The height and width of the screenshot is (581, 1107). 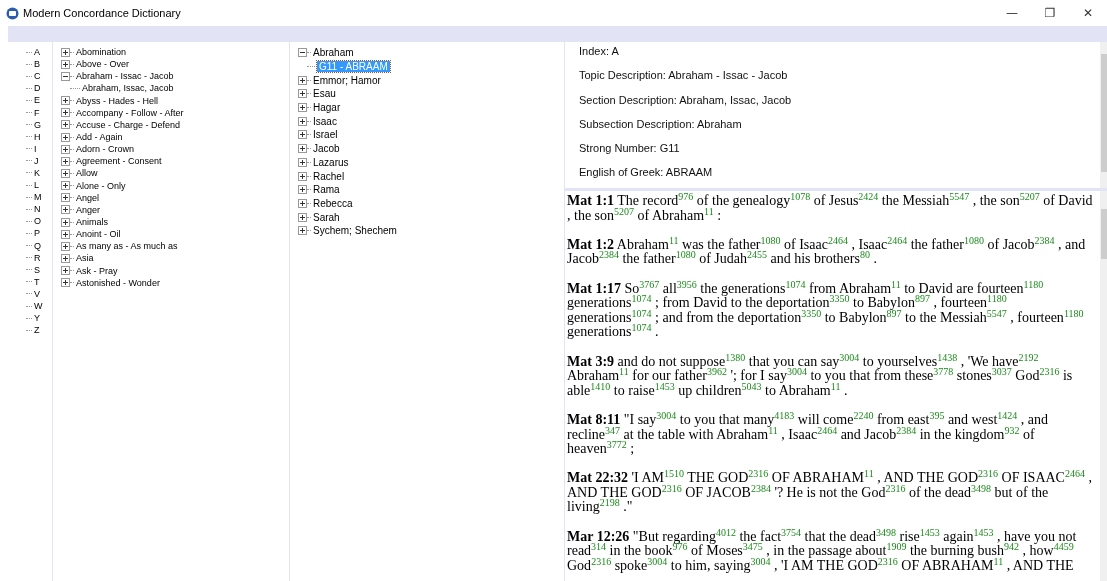 What do you see at coordinates (37, 209) in the screenshot?
I see `index-letter: N` at bounding box center [37, 209].